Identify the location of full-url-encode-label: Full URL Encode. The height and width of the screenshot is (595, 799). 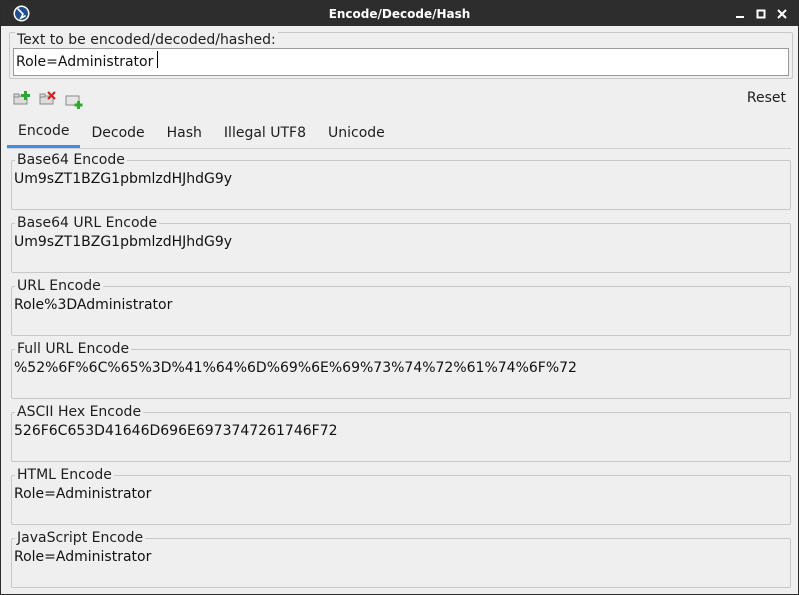
(73, 349).